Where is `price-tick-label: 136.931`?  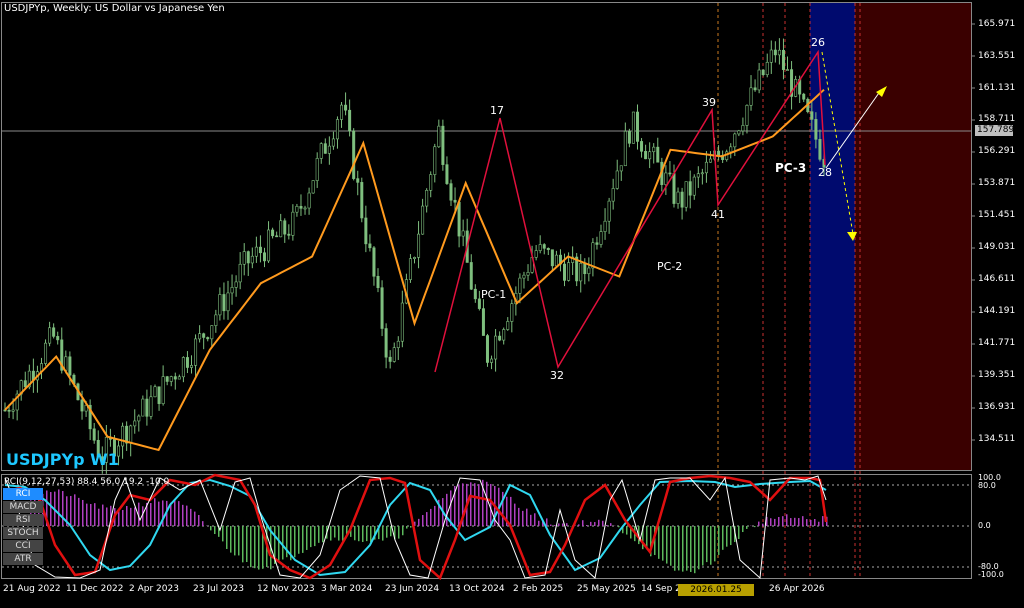
price-tick-label: 136.931 is located at coordinates (996, 407).